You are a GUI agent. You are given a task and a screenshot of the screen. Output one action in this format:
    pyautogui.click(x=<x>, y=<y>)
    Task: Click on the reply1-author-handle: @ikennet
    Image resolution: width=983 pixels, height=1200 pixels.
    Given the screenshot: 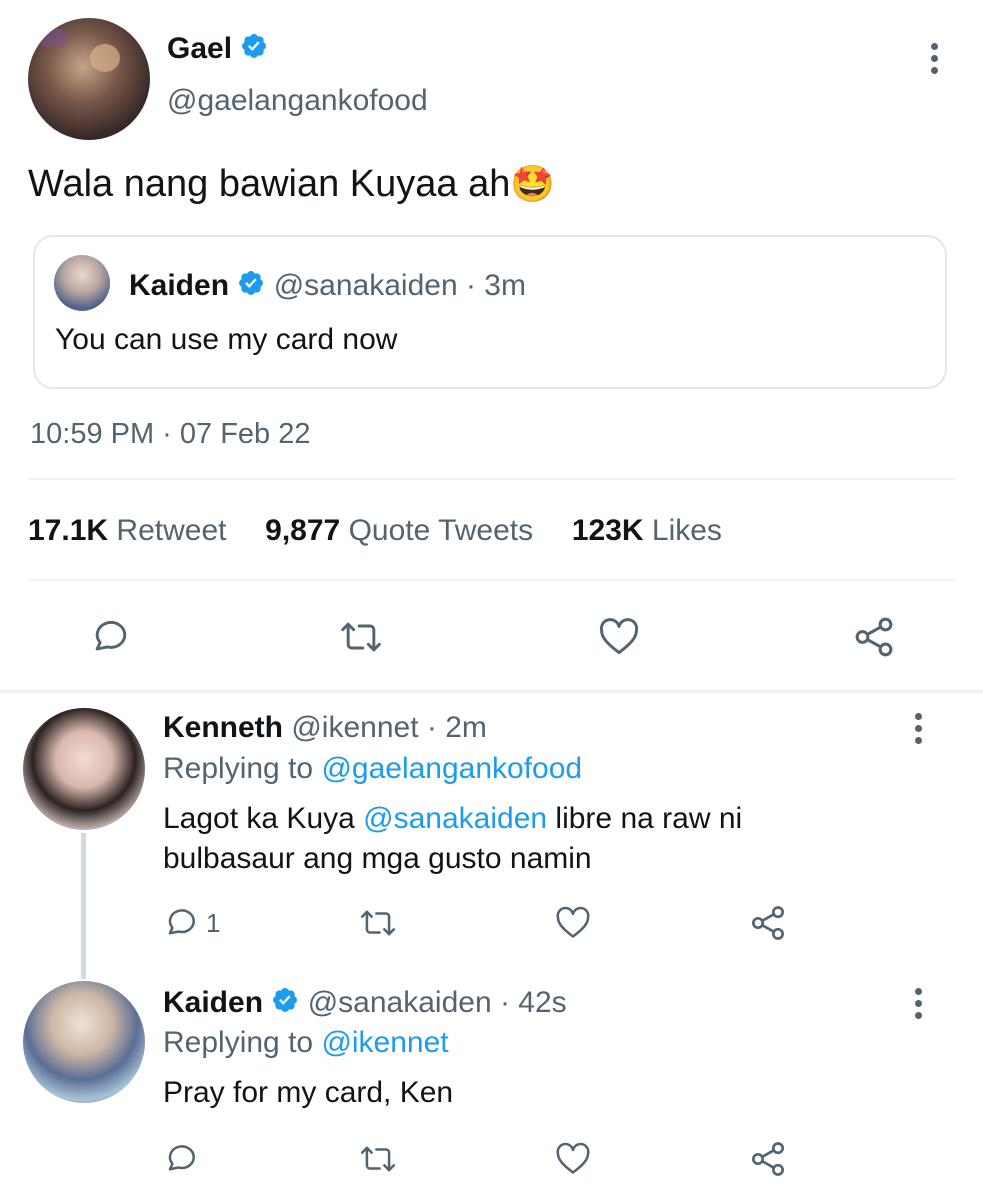 What is the action you would take?
    pyautogui.click(x=354, y=727)
    